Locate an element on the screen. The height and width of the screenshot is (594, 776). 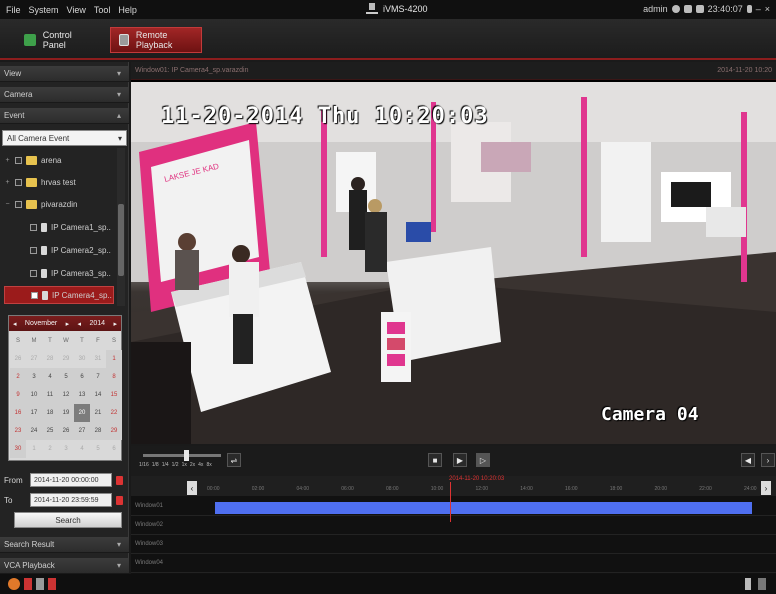
menu-help: Help is located at coordinates (127, 10).